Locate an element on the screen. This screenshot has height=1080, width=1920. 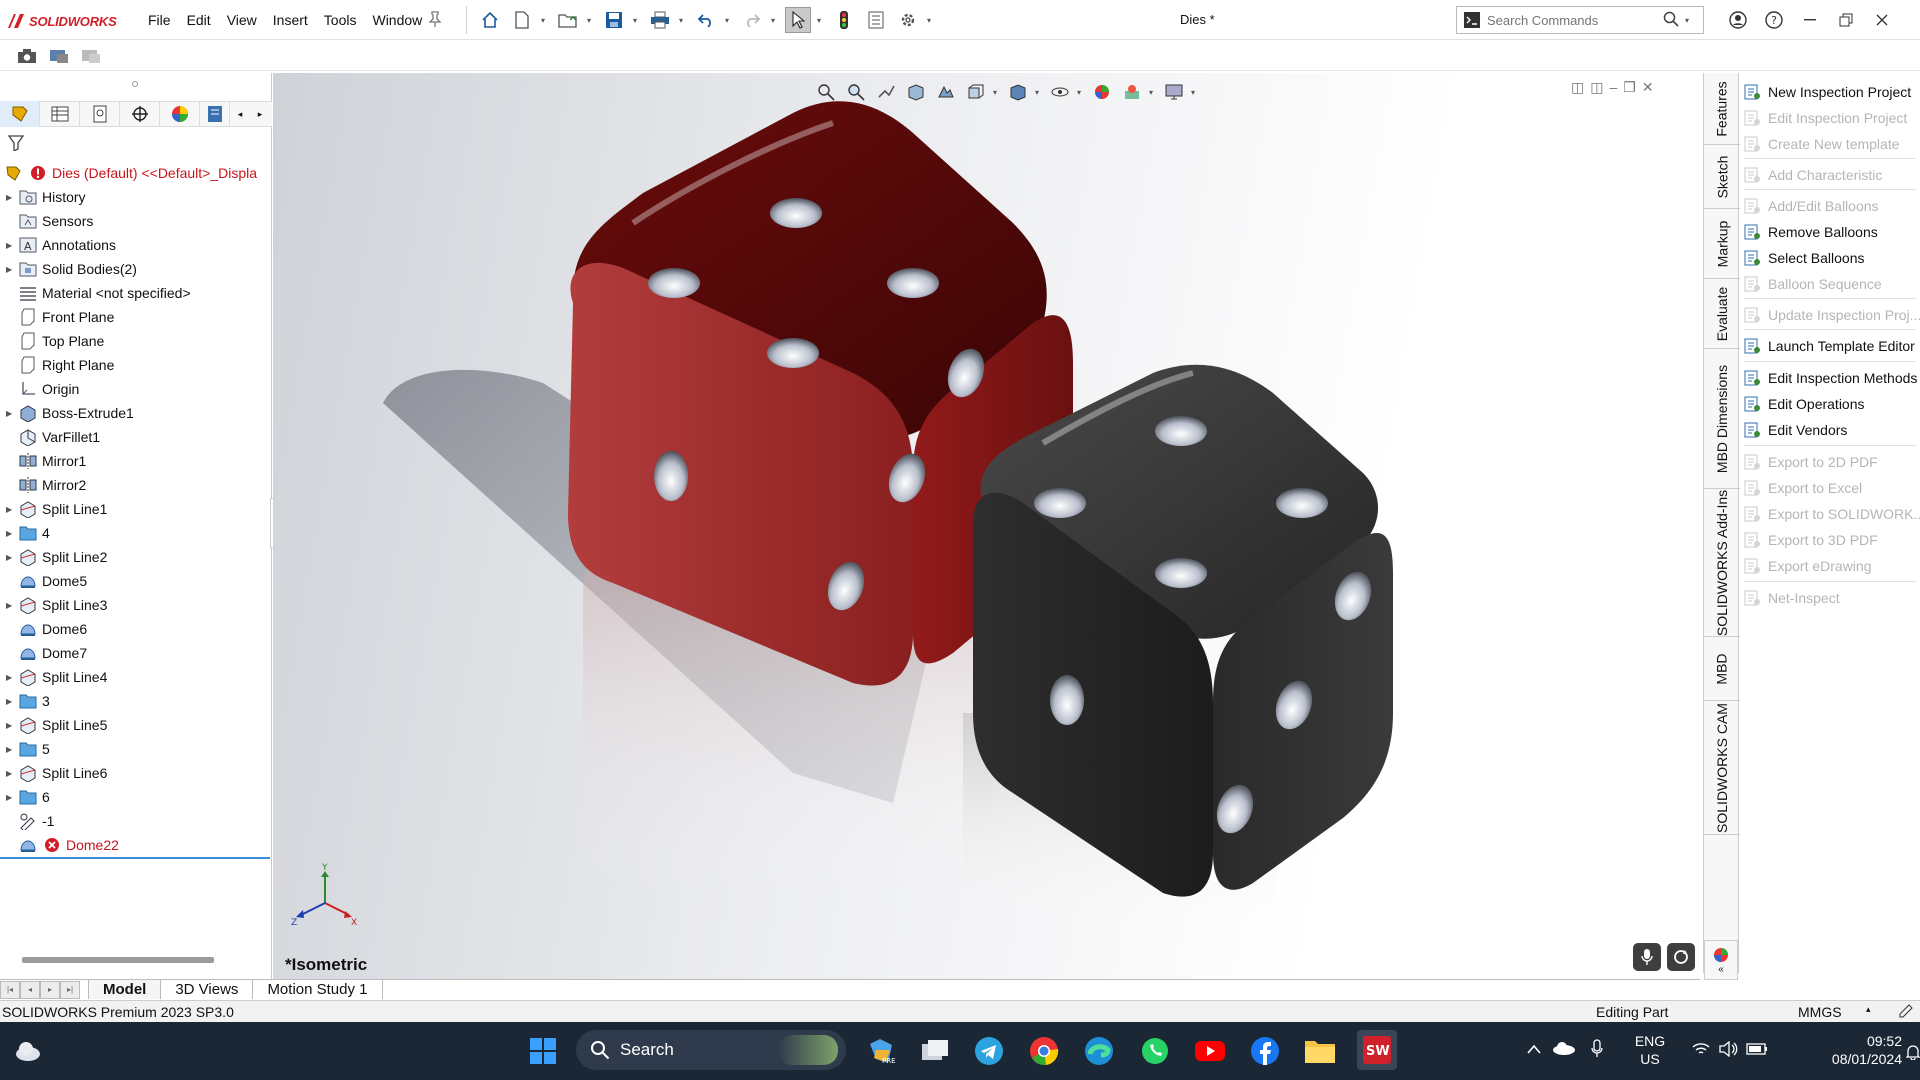
tree-item: Mirror2 is located at coordinates (136, 485).